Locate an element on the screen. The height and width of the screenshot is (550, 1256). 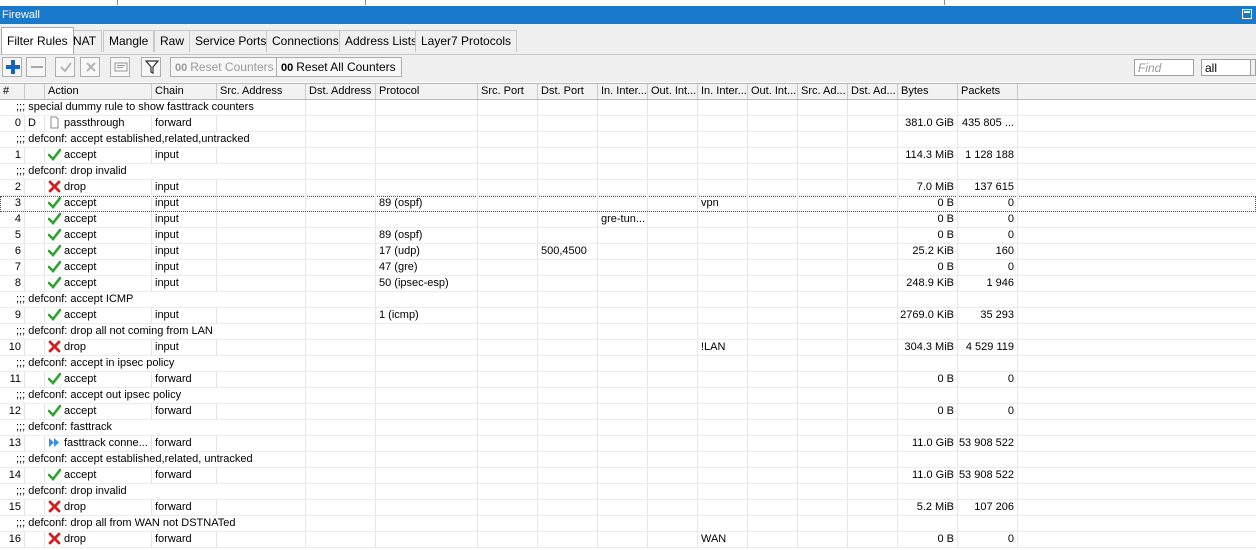
cell-src-port is located at coordinates (508, 123).